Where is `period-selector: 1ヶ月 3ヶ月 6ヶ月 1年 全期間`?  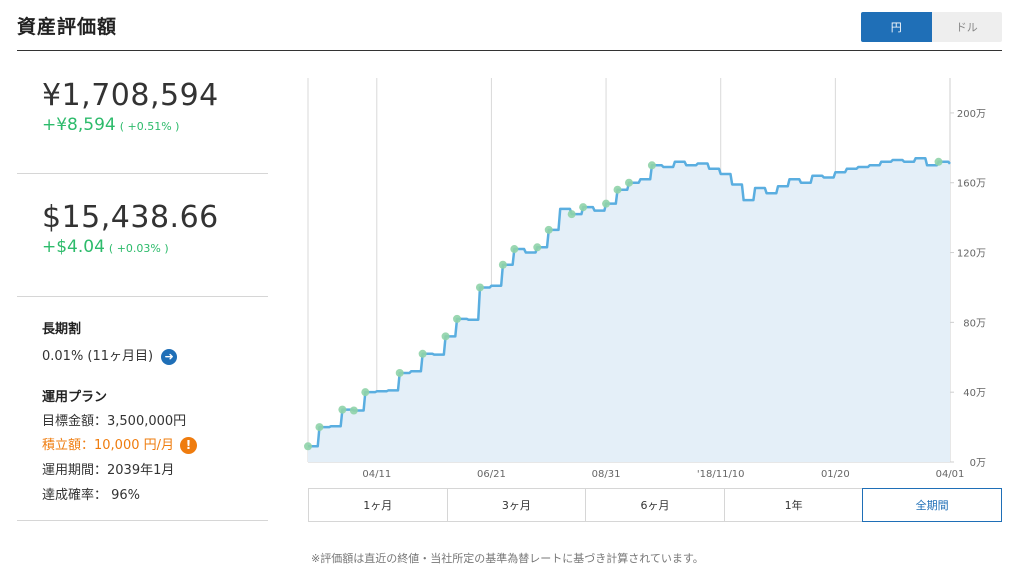 period-selector: 1ヶ月 3ヶ月 6ヶ月 1年 全期間 is located at coordinates (655, 505).